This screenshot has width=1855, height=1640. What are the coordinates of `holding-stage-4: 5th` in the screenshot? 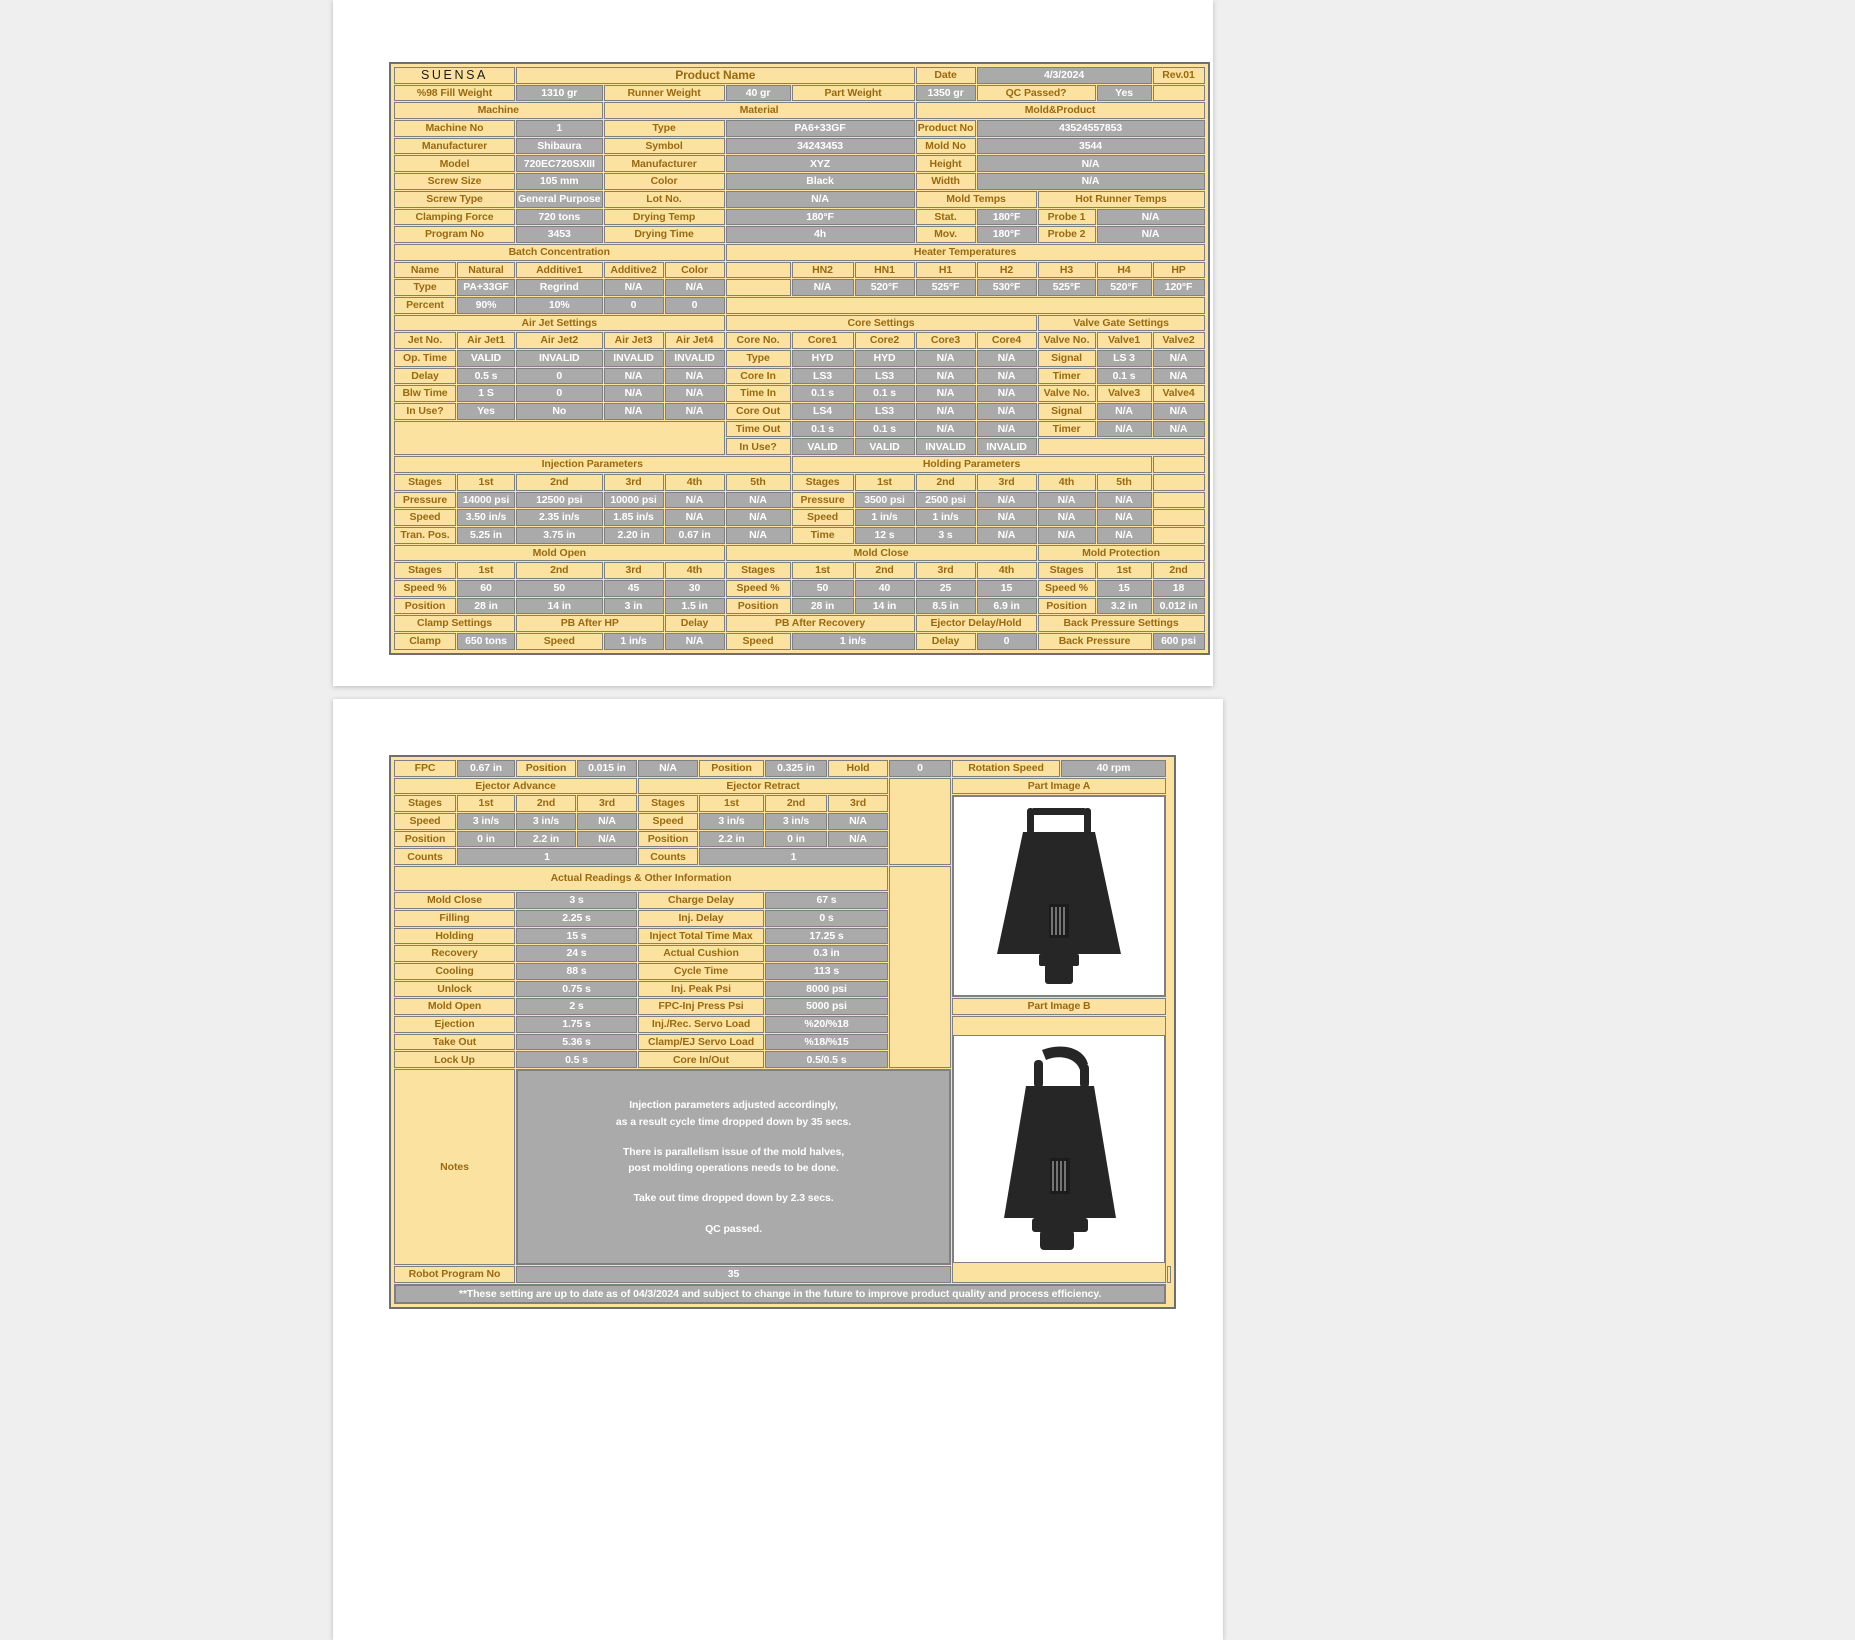 It's located at (1124, 482).